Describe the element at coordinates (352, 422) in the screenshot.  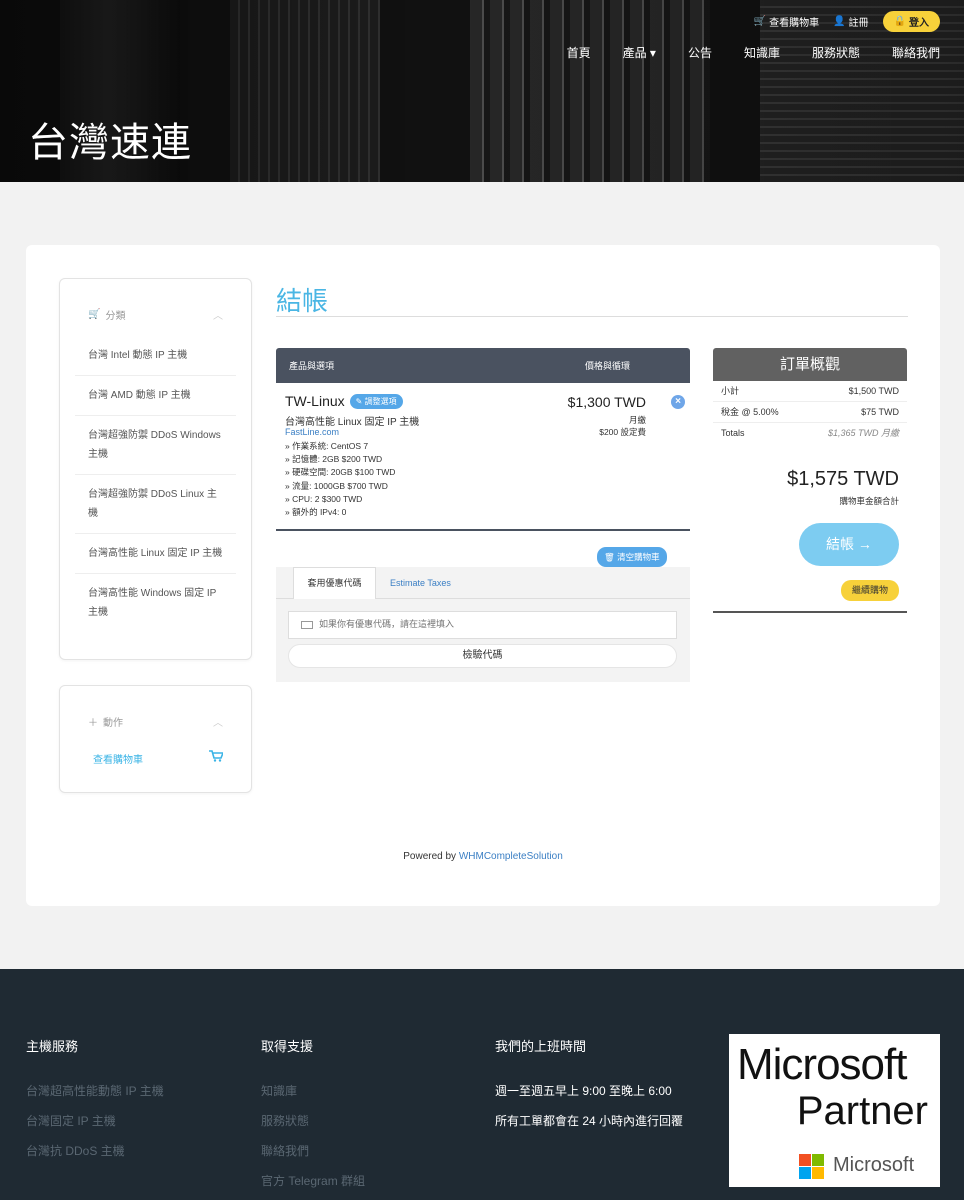
I see `product-group: 台灣高性能 Linux 固定 IP 主機` at that location.